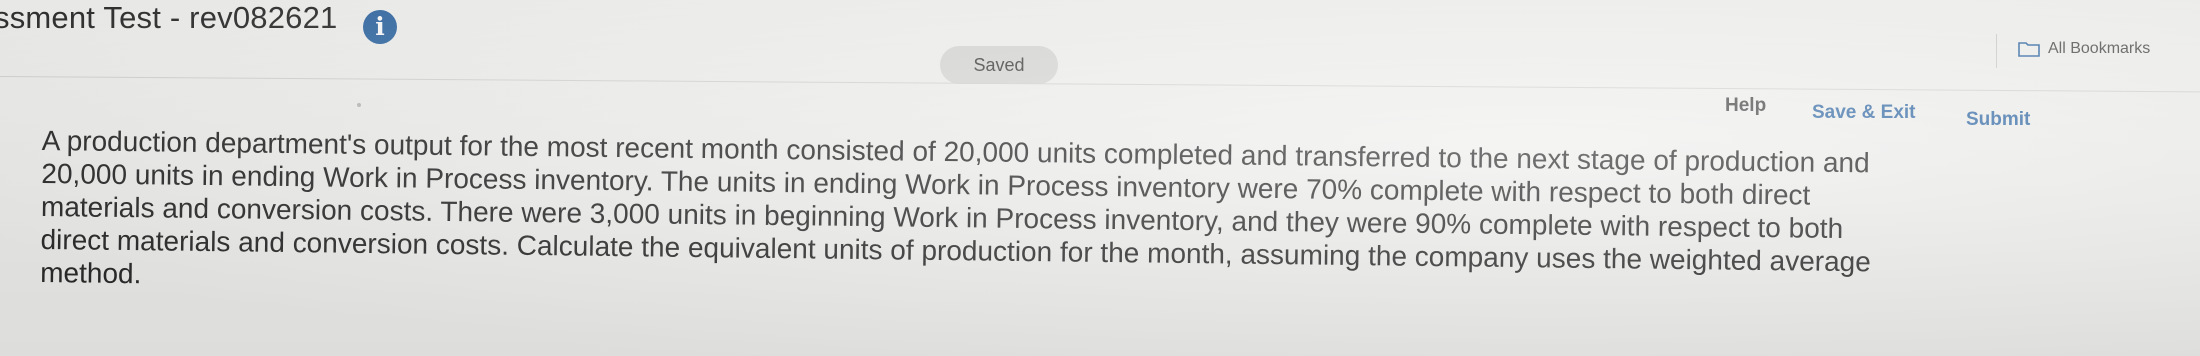 Image resolution: width=2200 pixels, height=356 pixels. Describe the element at coordinates (1996, 51) in the screenshot. I see `header-divider` at that location.